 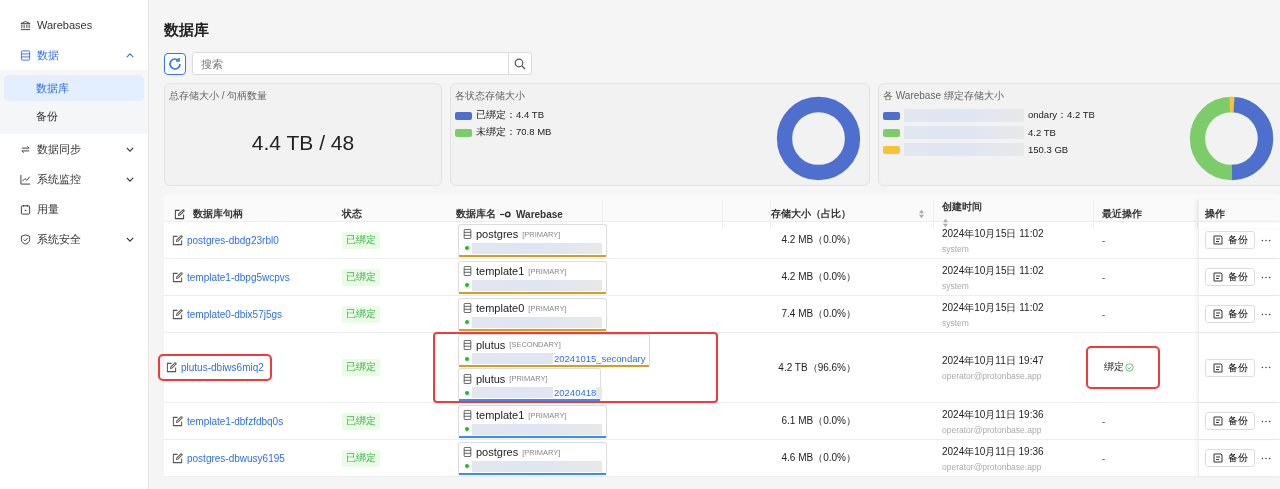 I want to click on search-field: 搜索, so click(x=350, y=63).